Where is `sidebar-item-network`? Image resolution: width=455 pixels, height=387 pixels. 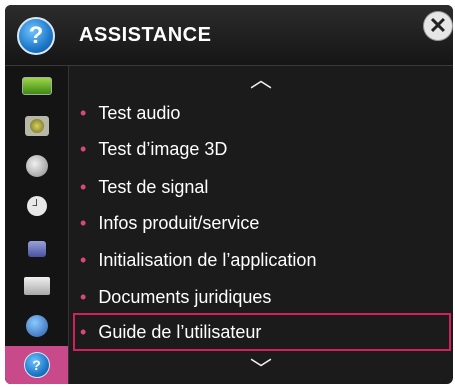 sidebar-item-network is located at coordinates (36, 326).